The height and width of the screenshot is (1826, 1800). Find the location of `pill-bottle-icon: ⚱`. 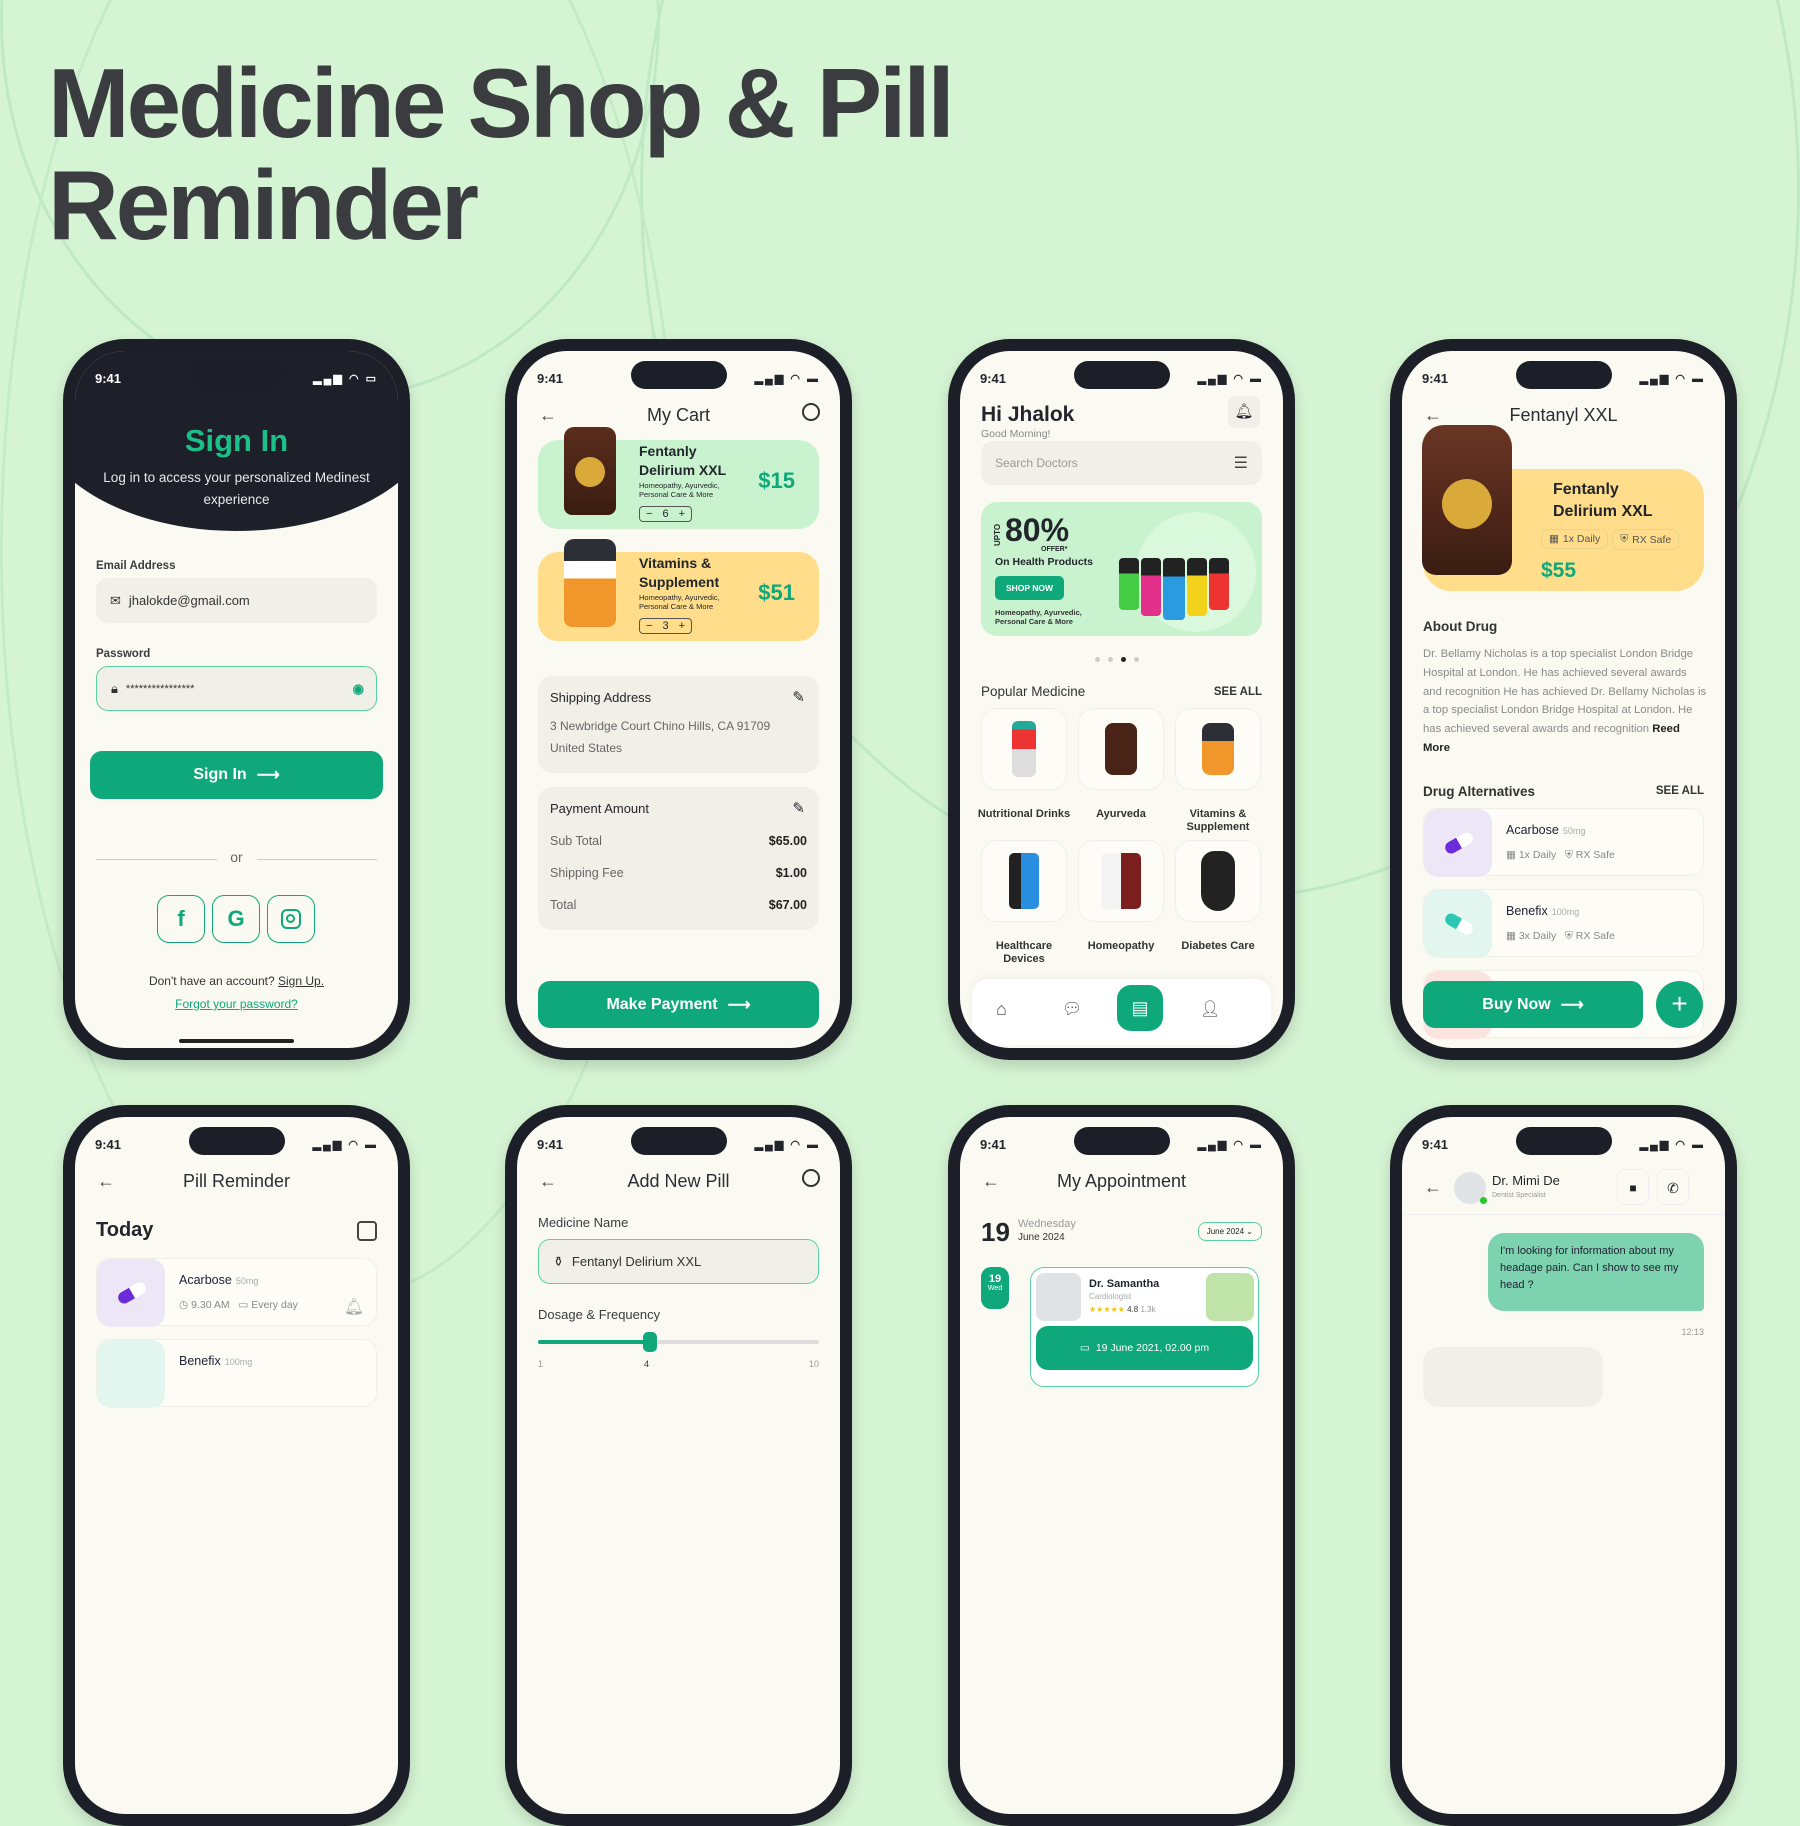

pill-bottle-icon: ⚱ is located at coordinates (558, 1261).